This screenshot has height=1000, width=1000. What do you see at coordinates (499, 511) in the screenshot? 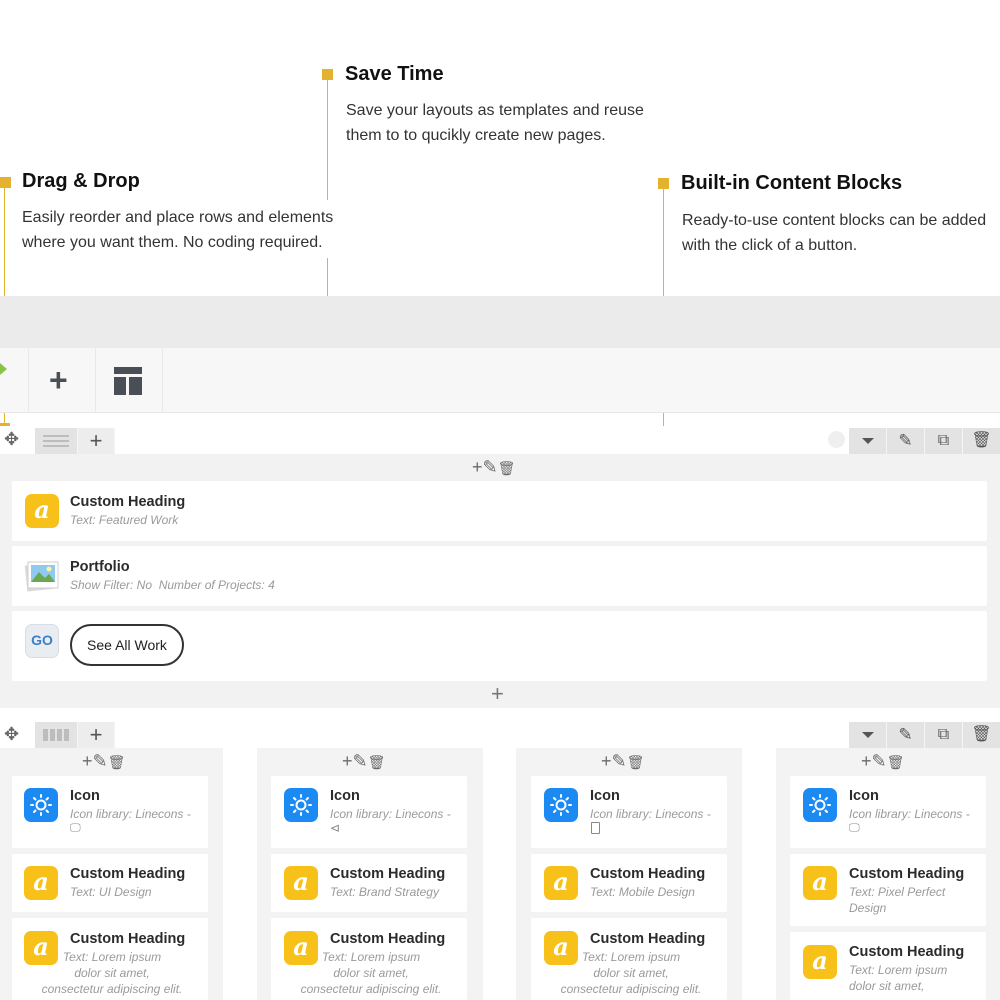
I see `element-custom-heading` at bounding box center [499, 511].